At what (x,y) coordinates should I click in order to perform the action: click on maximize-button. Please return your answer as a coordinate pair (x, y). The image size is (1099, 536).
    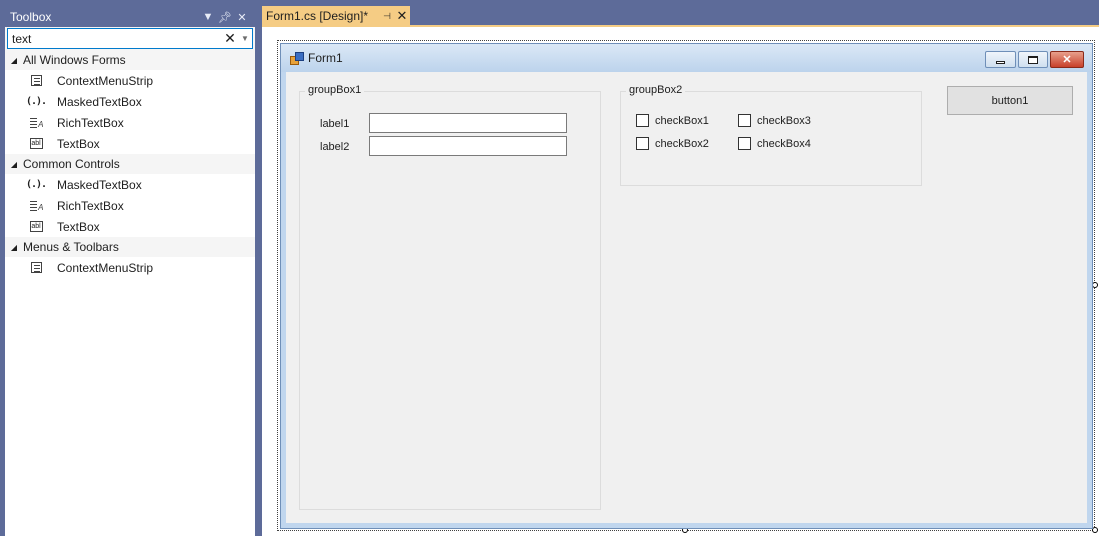
    Looking at the image, I should click on (1033, 59).